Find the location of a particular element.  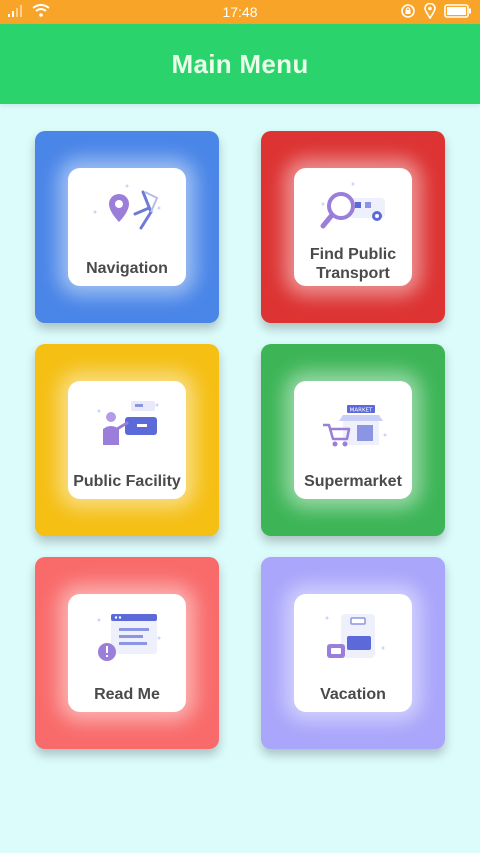

app-bar: Main Menu is located at coordinates (240, 64).